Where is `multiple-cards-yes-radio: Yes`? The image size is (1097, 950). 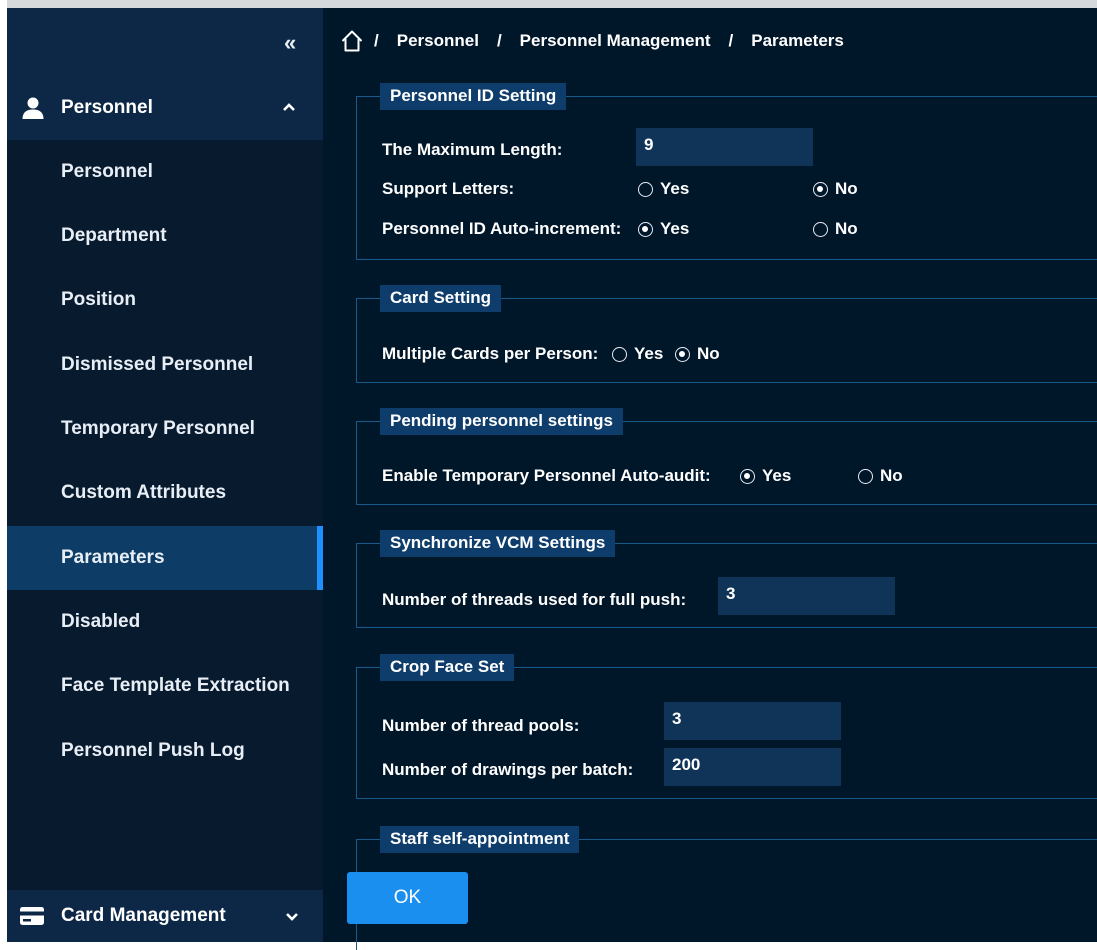 multiple-cards-yes-radio: Yes is located at coordinates (637, 354).